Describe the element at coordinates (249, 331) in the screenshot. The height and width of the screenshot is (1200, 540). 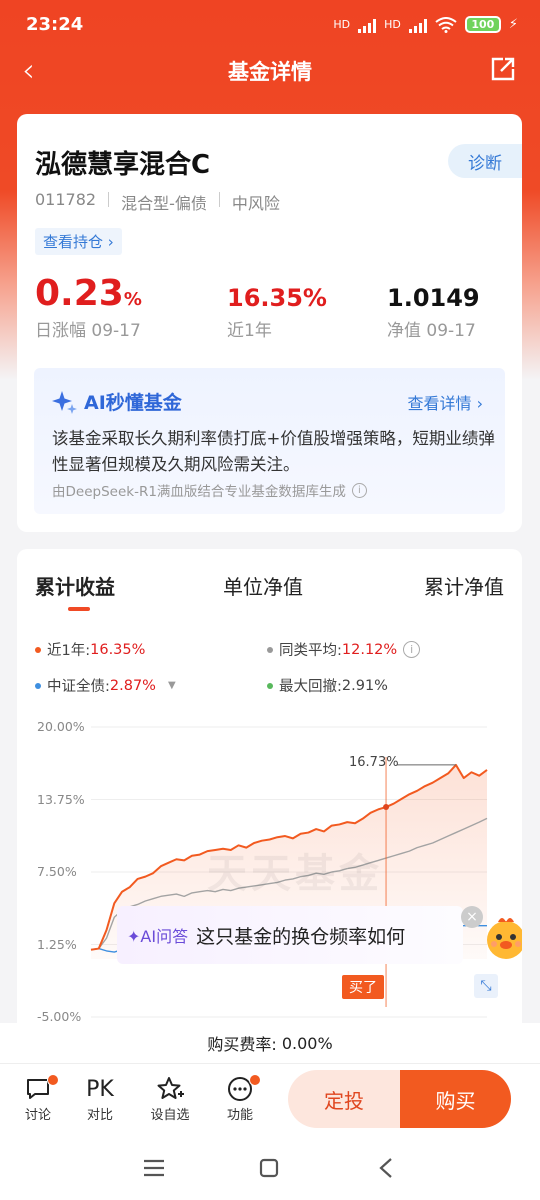
I see `year-return-label: 近1年` at that location.